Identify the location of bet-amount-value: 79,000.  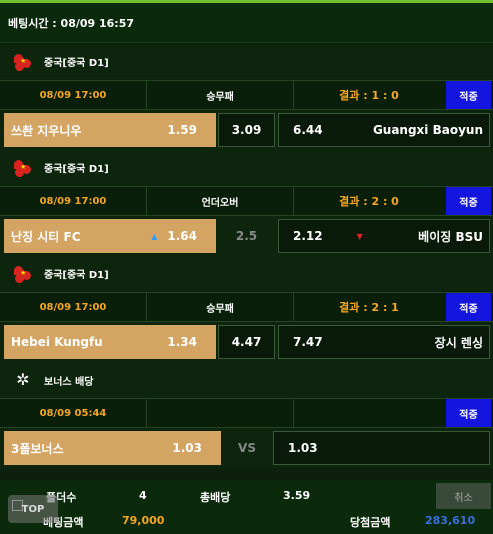
(143, 520).